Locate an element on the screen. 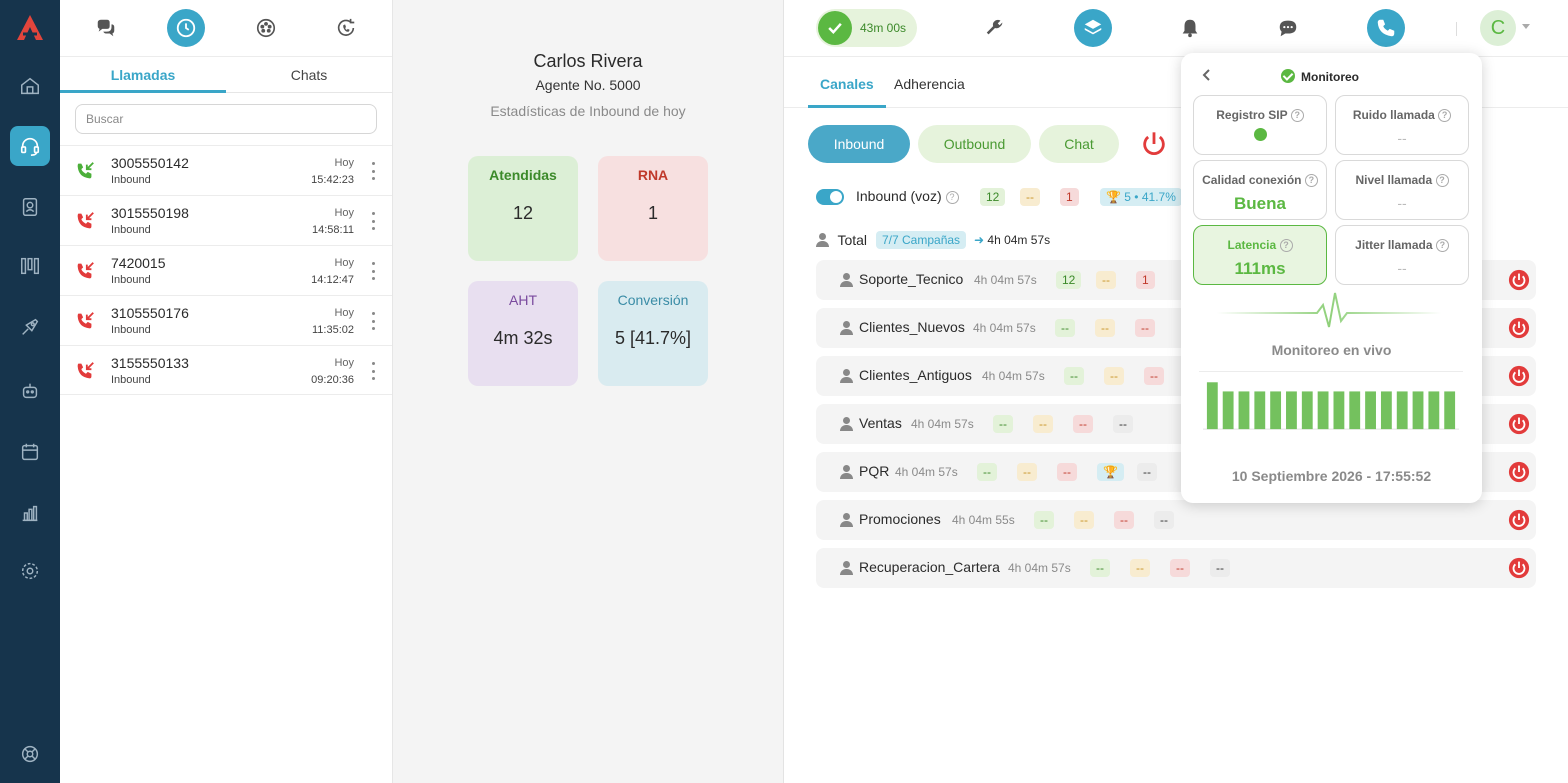 The width and height of the screenshot is (1568, 783). metric-registro-sip: Registro SIP ? is located at coordinates (1260, 125).